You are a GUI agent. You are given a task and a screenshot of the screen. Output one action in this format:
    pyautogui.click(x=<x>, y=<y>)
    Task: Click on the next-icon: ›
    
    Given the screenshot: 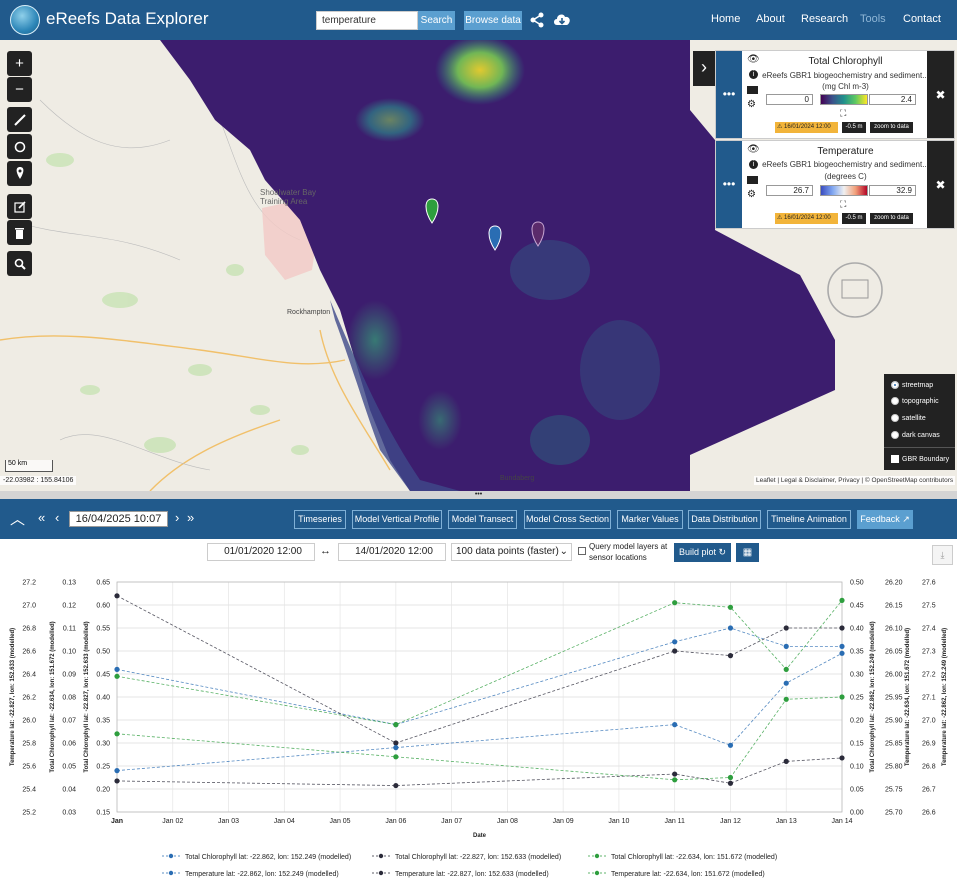 What is the action you would take?
    pyautogui.click(x=177, y=517)
    